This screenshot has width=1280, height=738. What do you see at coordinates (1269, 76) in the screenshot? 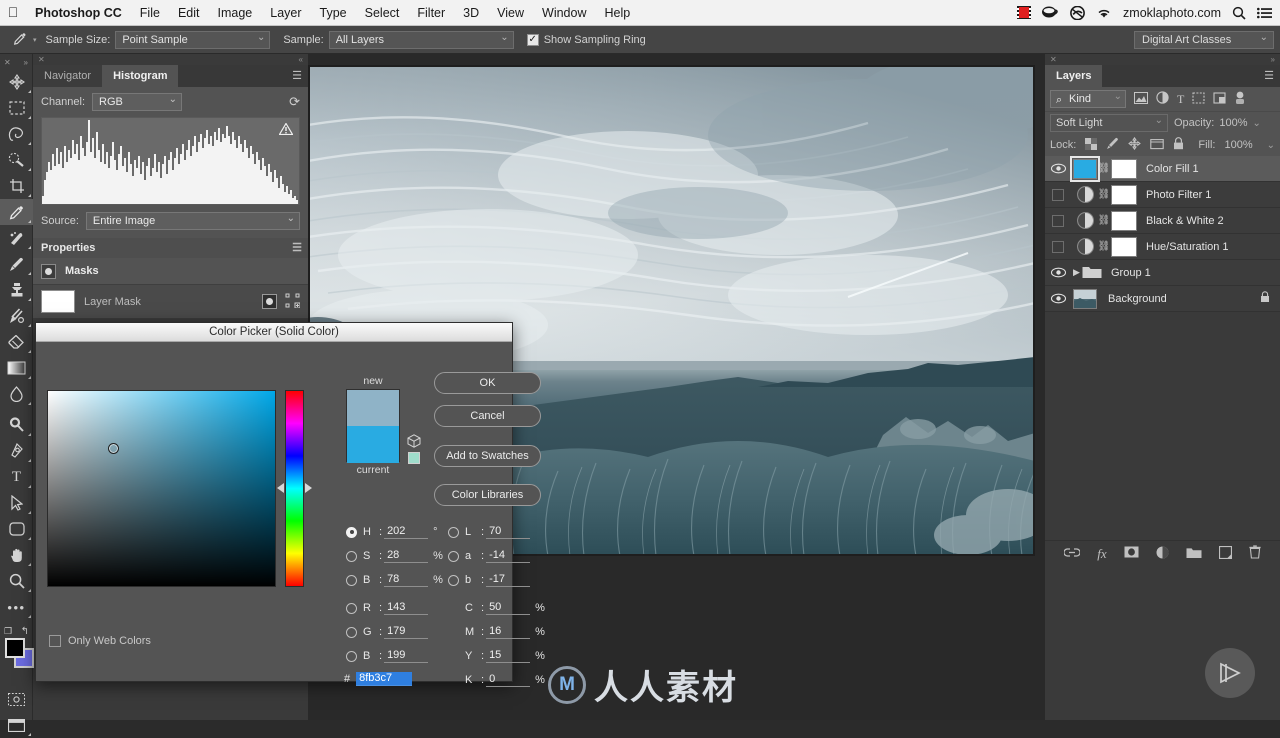
I see `panel-menu-icon: ☰` at bounding box center [1269, 76].